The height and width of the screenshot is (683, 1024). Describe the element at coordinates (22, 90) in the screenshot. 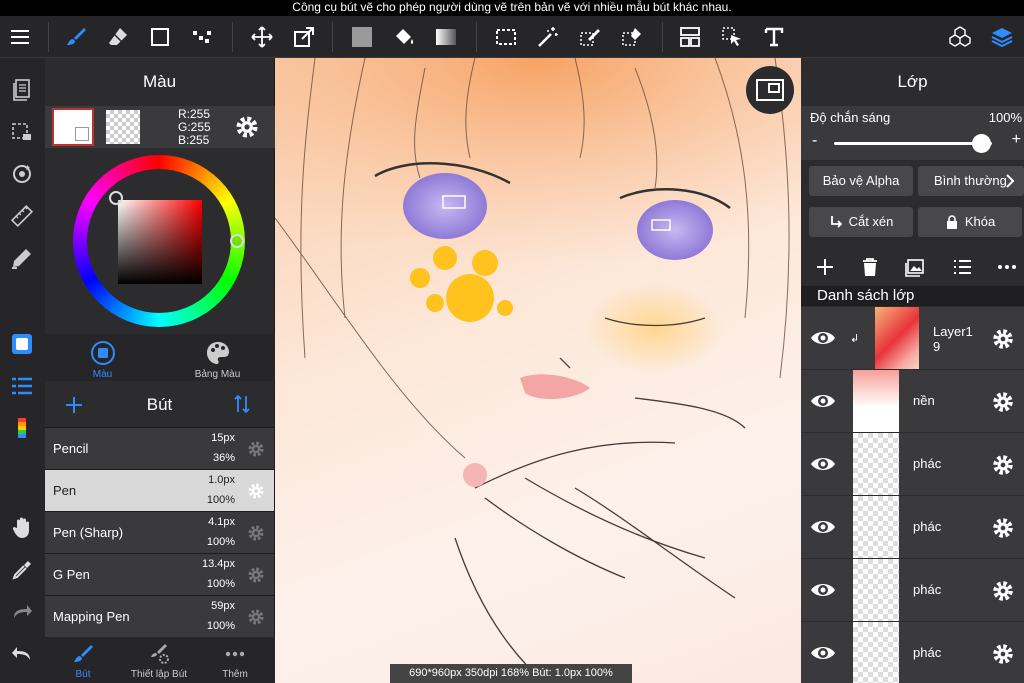

I see `pages-button` at that location.